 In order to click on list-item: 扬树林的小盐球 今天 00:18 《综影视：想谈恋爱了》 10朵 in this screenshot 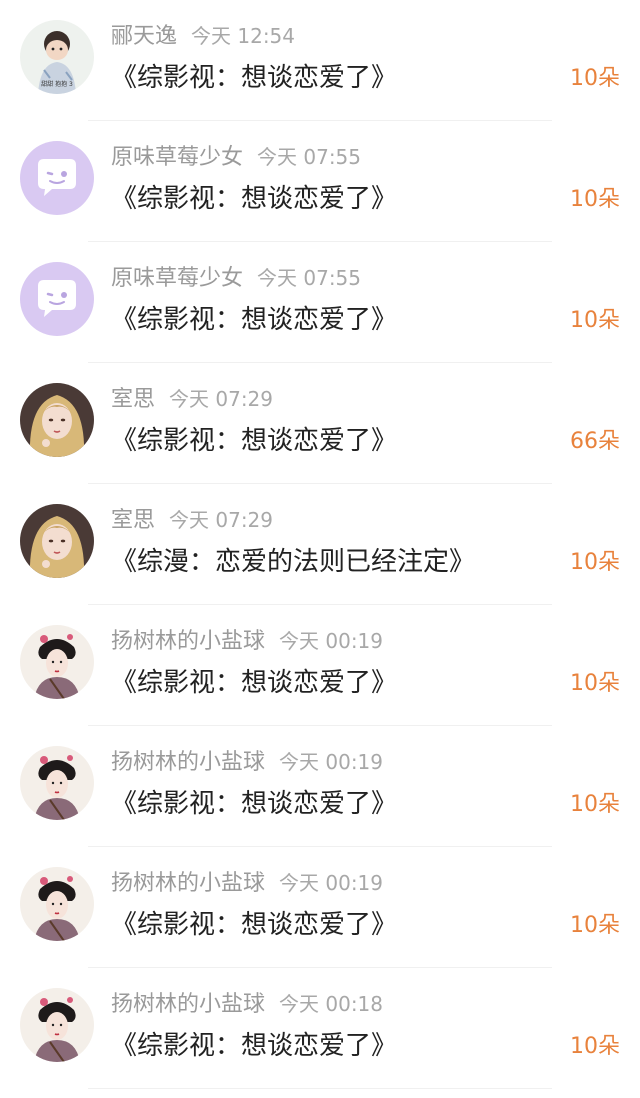, I will do `click(320, 1028)`.